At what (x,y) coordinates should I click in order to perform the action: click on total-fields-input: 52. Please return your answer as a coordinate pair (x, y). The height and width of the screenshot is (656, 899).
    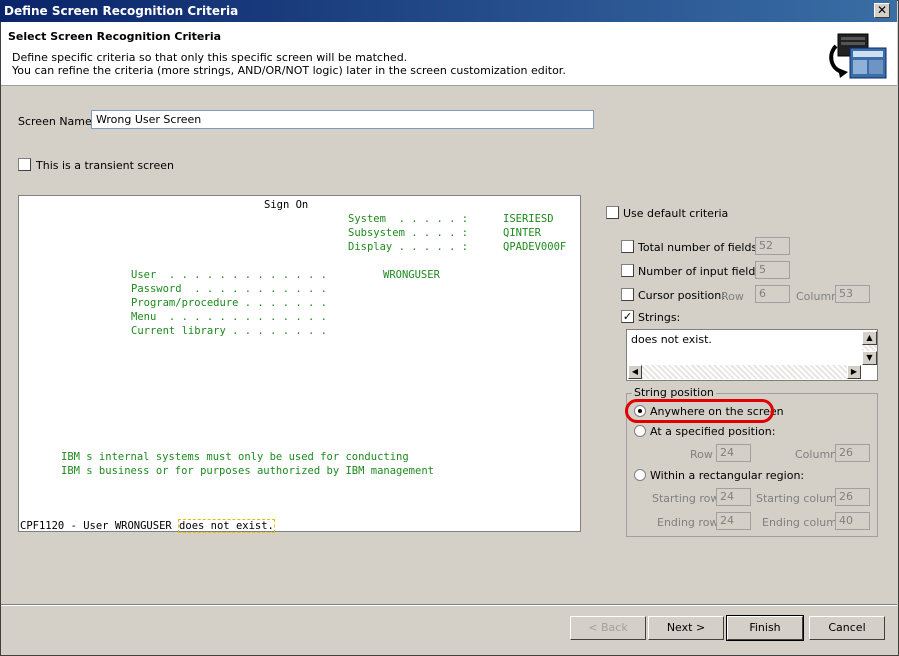
    Looking at the image, I should click on (772, 246).